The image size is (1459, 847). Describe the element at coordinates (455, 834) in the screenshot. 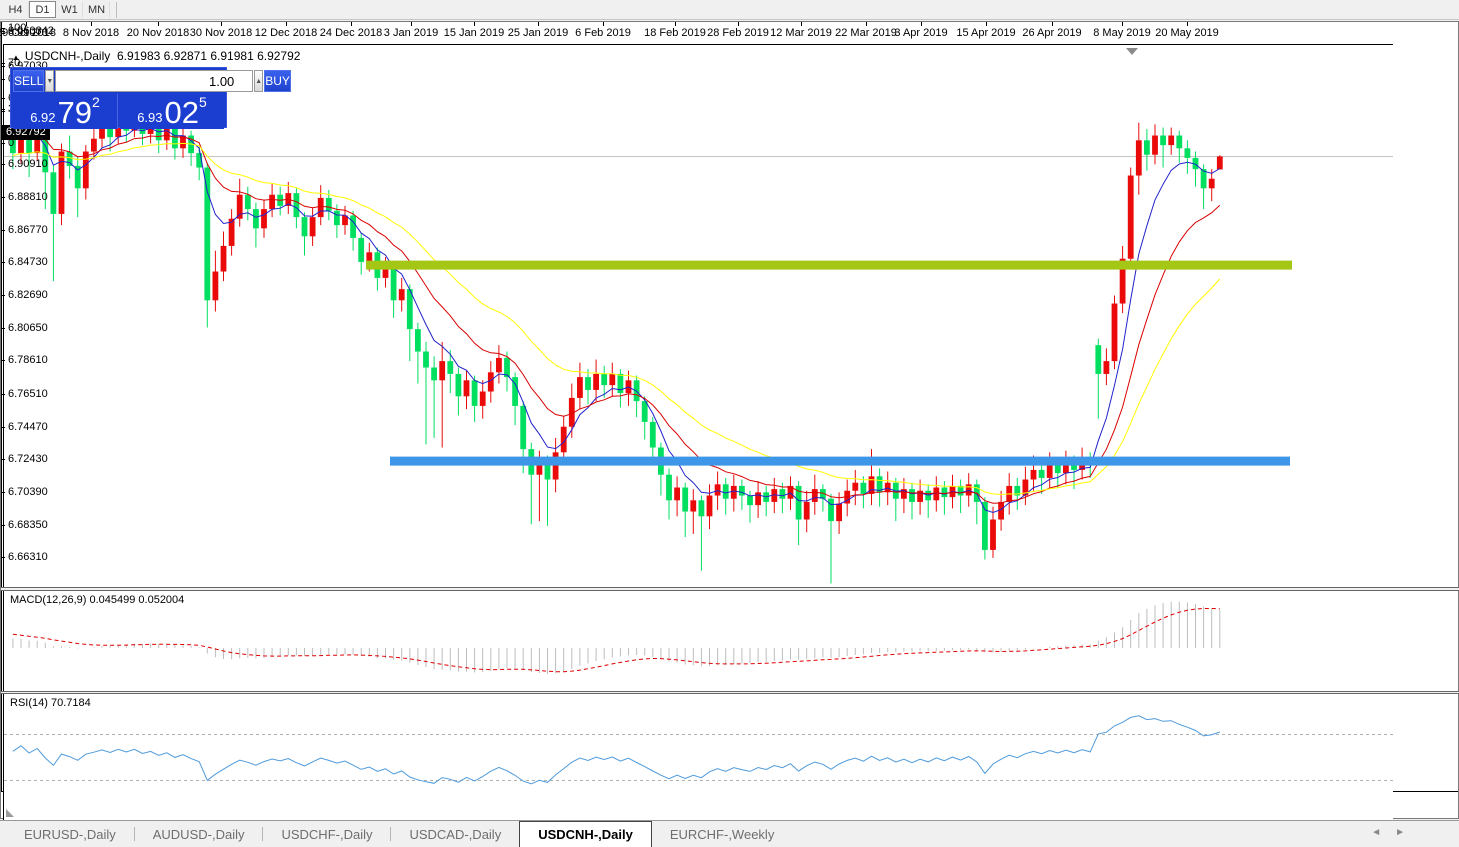

I see `tab-usdcad-daily: USDCAD-,Daily` at that location.